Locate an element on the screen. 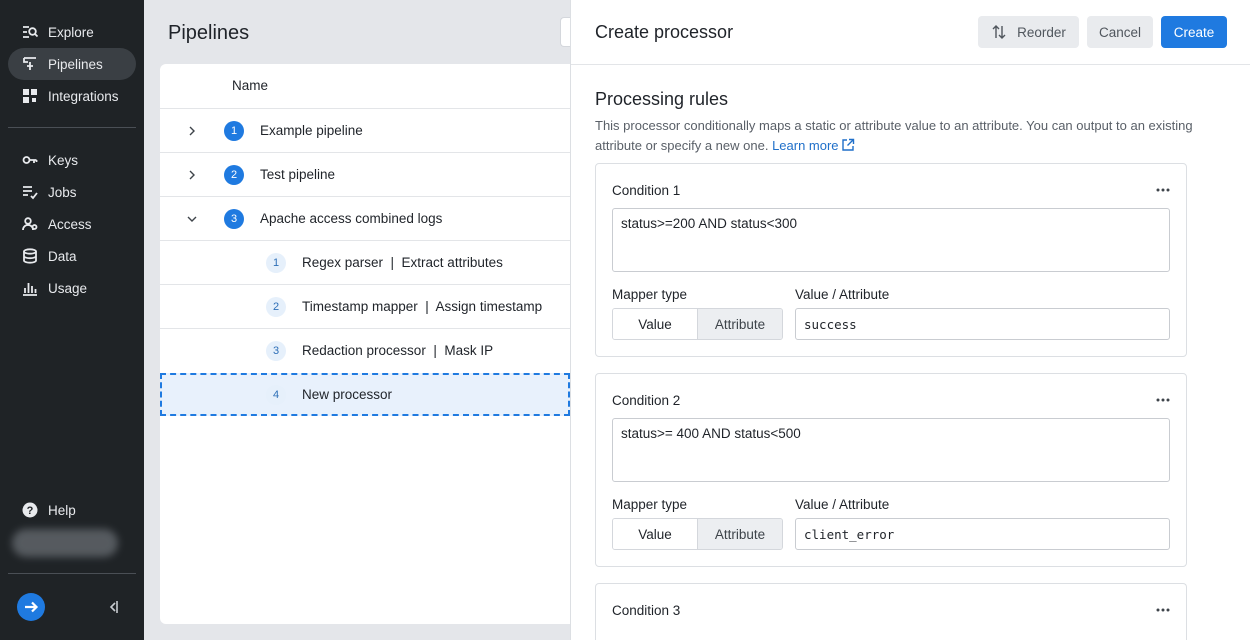 This screenshot has height=640, width=1250. arrow-right-icon is located at coordinates (32, 607).